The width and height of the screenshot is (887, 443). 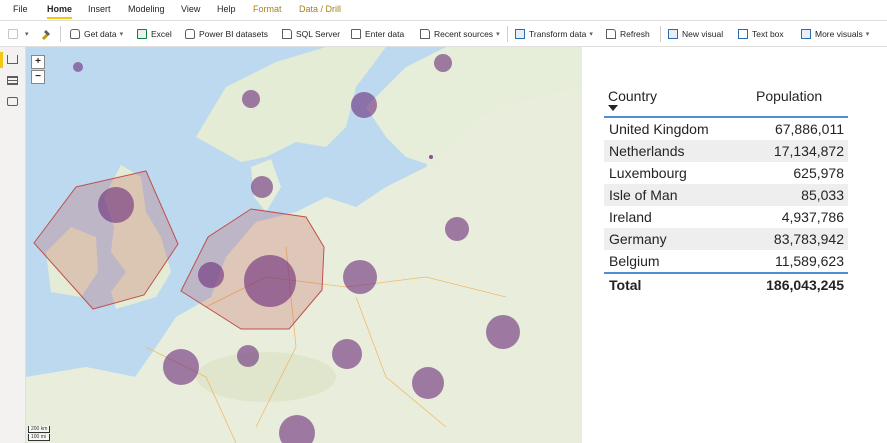 What do you see at coordinates (1, 60) in the screenshot?
I see `active-view-indicator` at bounding box center [1, 60].